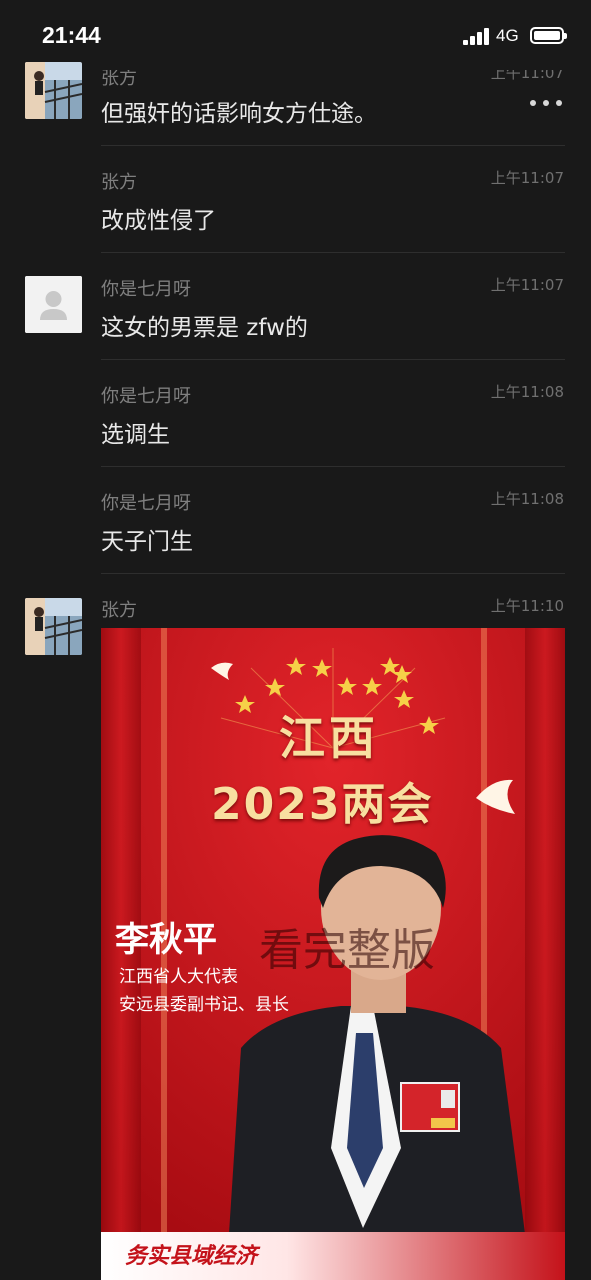 Image resolution: width=591 pixels, height=1280 pixels. Describe the element at coordinates (239, 111) in the screenshot. I see `message-text: 但强奸的话影响女方仕途。` at that location.